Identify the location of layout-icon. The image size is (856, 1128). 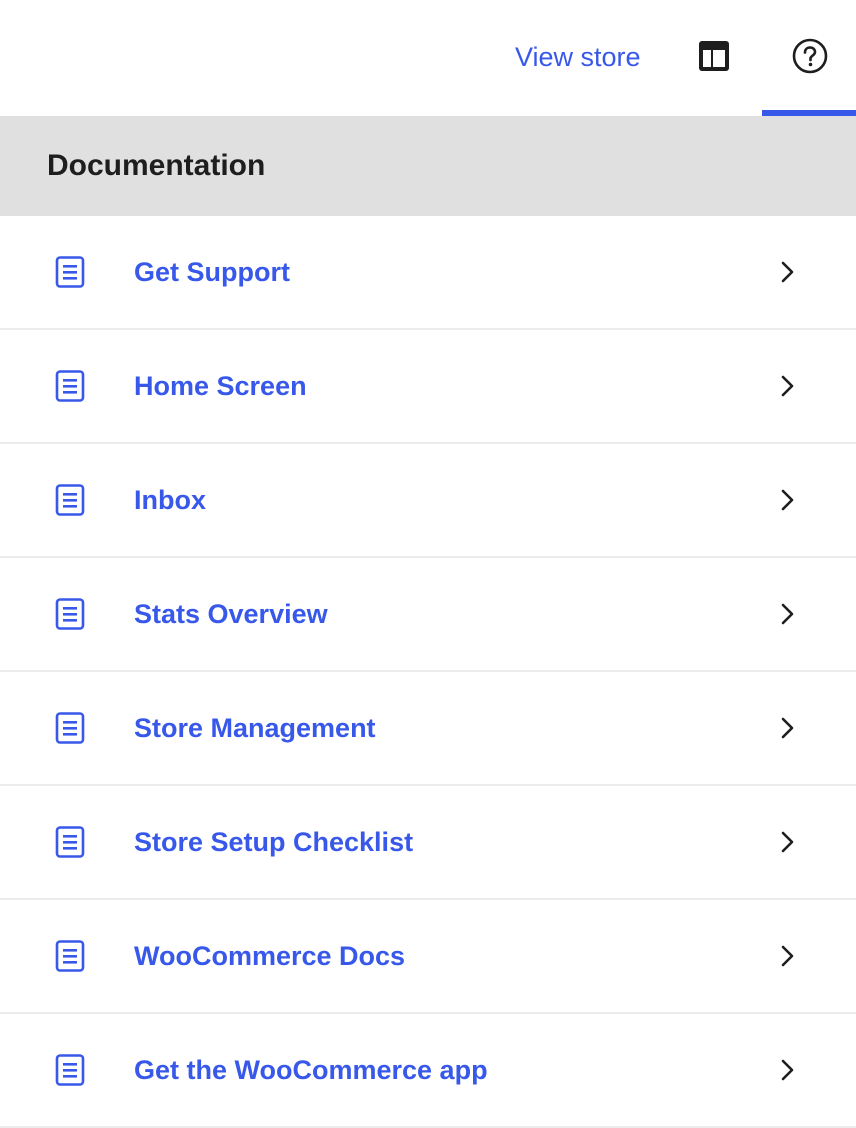
(714, 56).